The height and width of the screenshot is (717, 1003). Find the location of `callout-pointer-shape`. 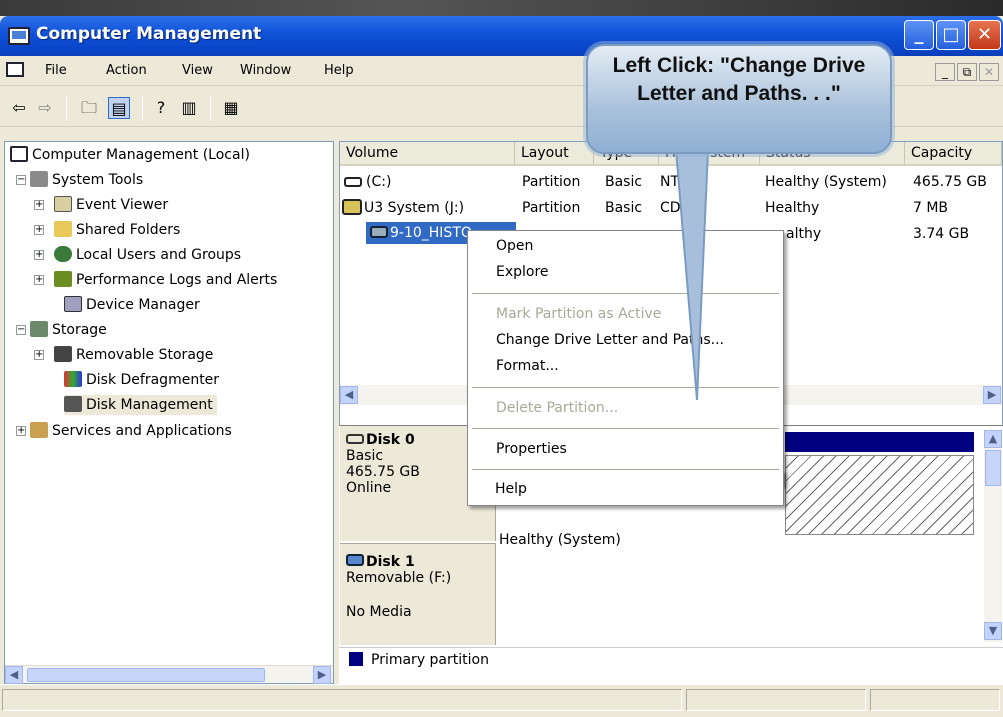

callout-pointer-shape is located at coordinates (692, 275).